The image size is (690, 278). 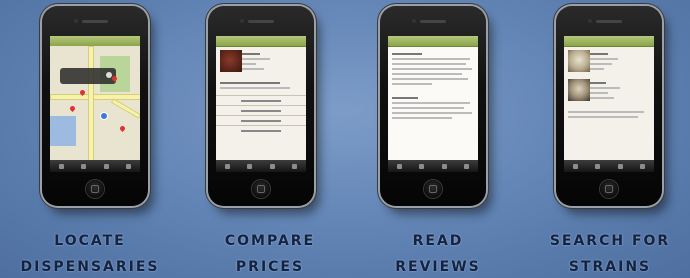 I want to click on reviews-screen, so click(x=433, y=104).